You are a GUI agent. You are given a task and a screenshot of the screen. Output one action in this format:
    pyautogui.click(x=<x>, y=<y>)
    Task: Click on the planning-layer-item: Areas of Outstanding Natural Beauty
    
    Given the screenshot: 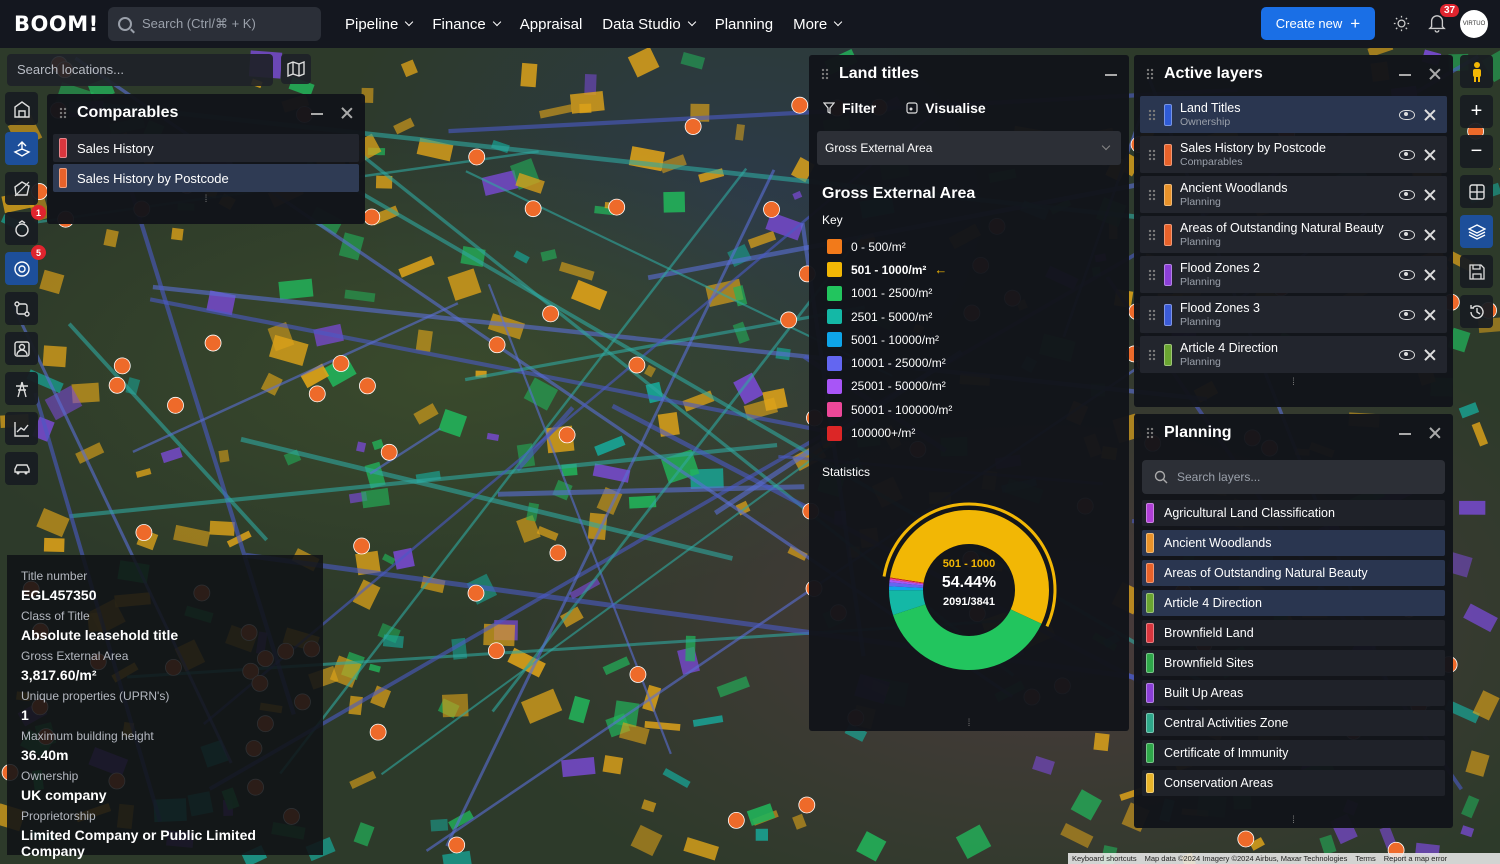 What is the action you would take?
    pyautogui.click(x=1293, y=573)
    